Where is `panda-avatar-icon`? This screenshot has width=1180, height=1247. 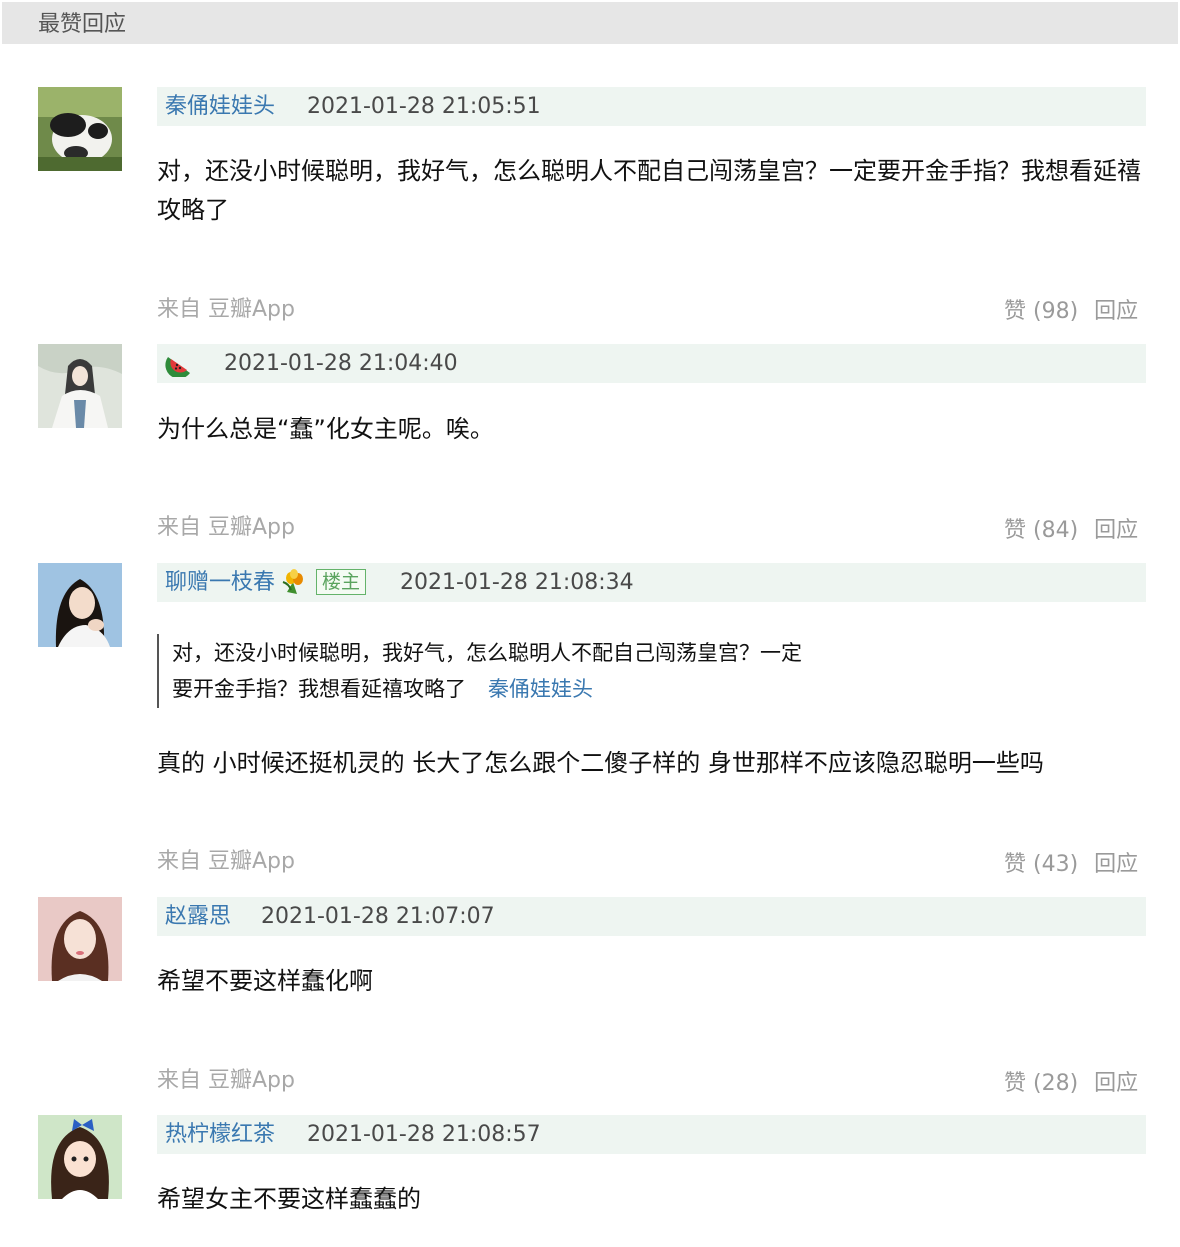 panda-avatar-icon is located at coordinates (80, 129).